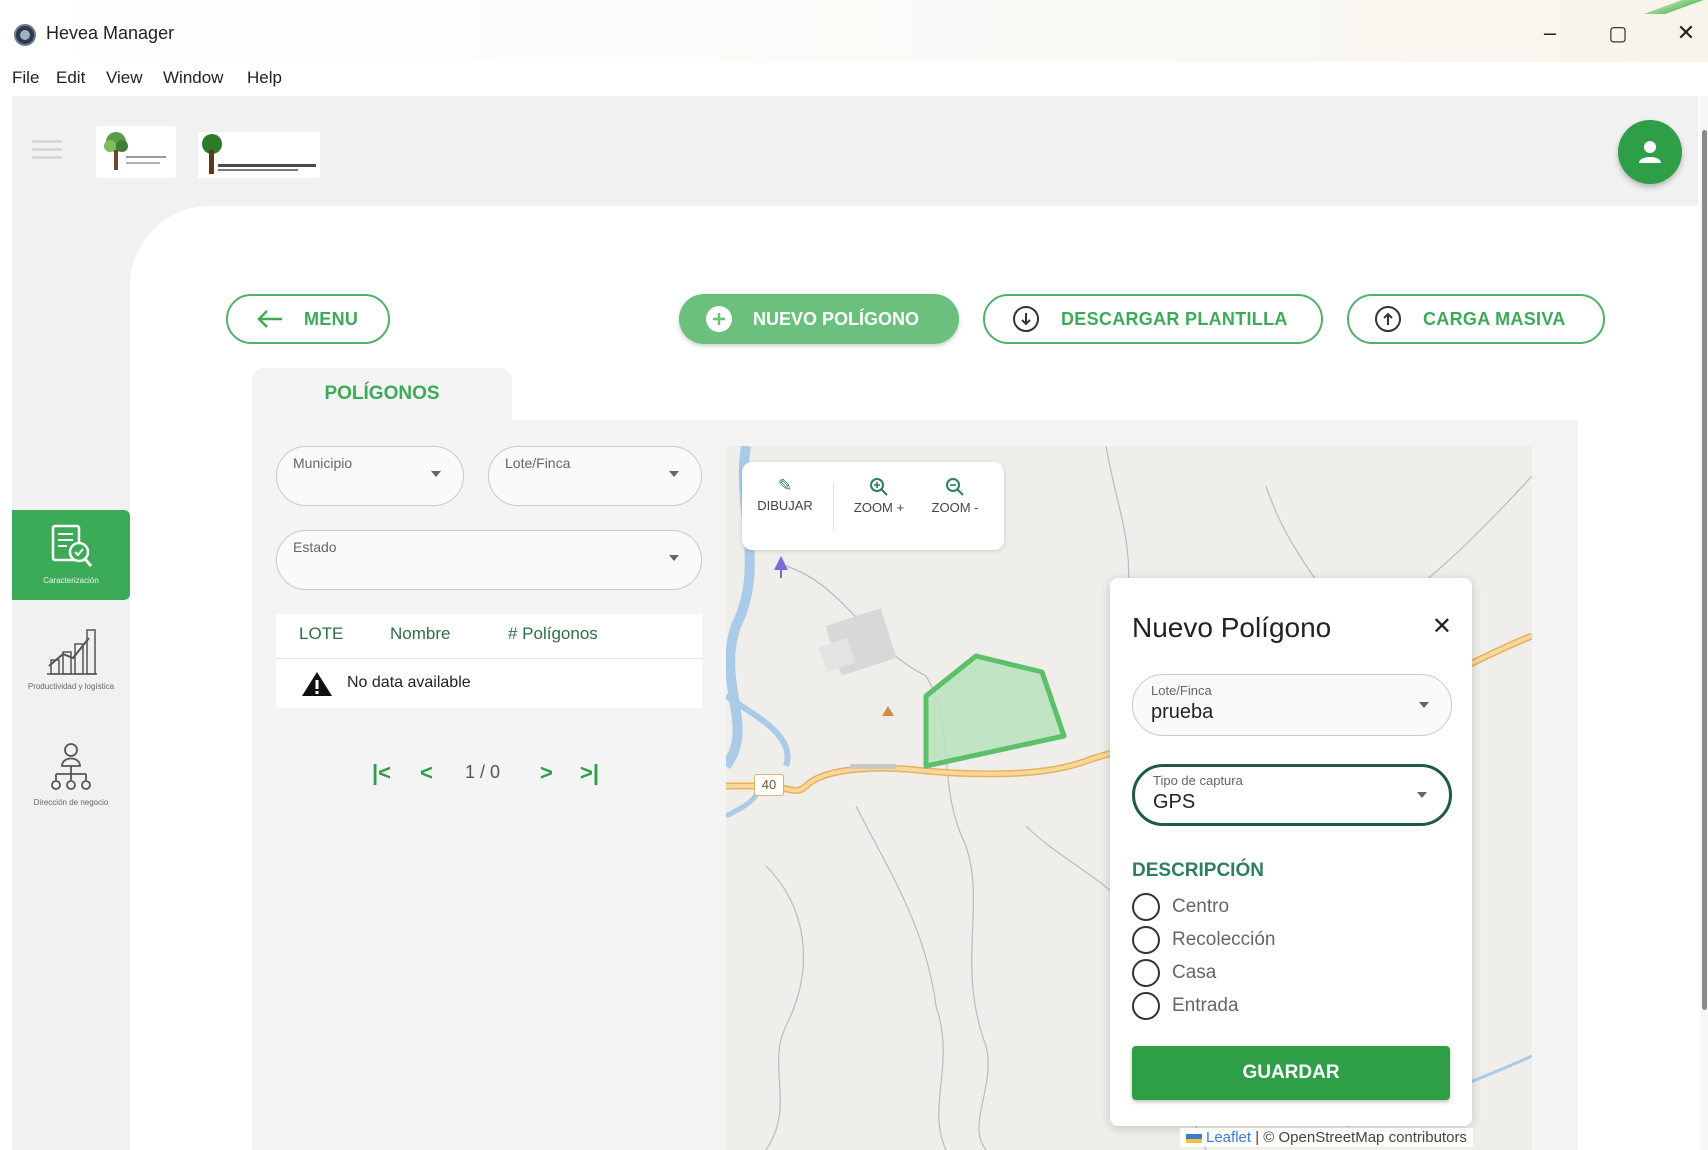  I want to click on download-template-label: DESCARGAR PLANTILLA, so click(1174, 318).